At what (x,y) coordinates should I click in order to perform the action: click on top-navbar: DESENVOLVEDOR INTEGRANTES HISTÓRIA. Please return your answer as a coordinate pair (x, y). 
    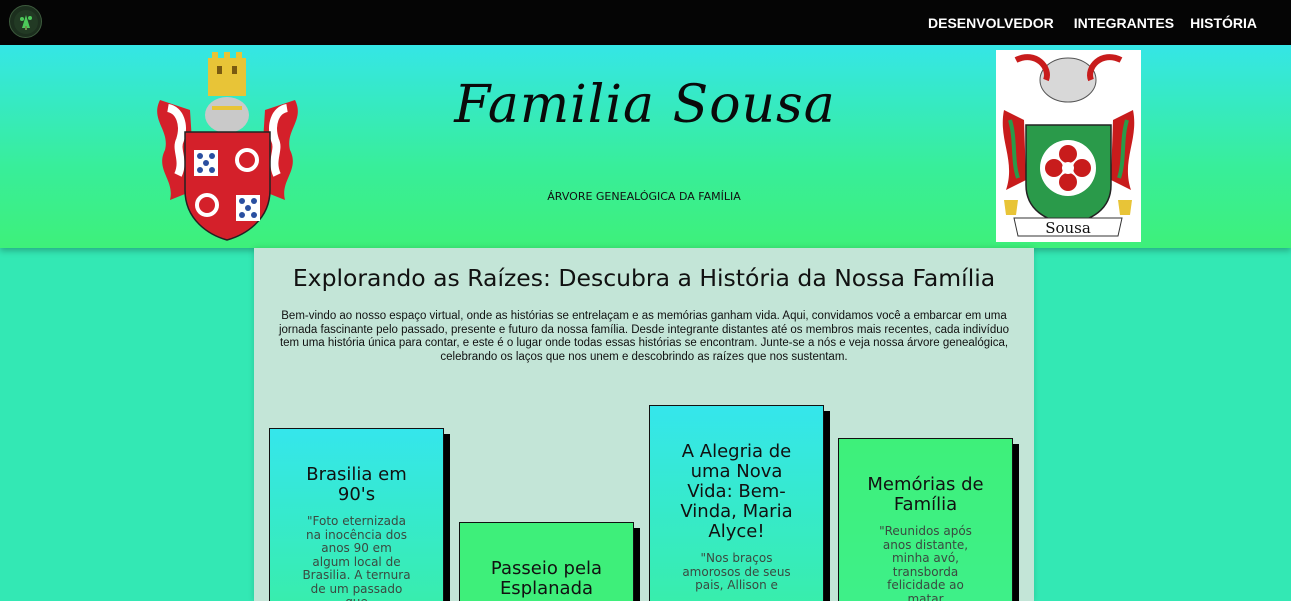
    Looking at the image, I should click on (645, 22).